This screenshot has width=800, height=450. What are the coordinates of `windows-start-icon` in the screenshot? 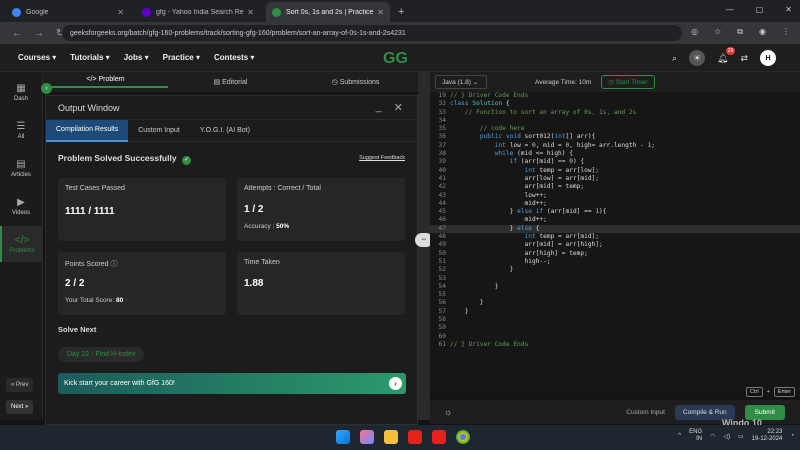 It's located at (343, 437).